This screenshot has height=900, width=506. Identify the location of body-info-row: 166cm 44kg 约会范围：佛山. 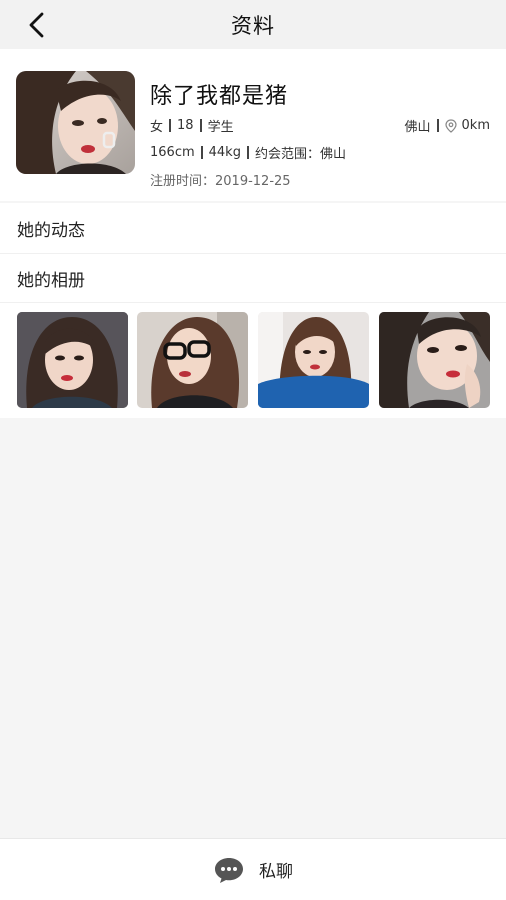
(248, 152).